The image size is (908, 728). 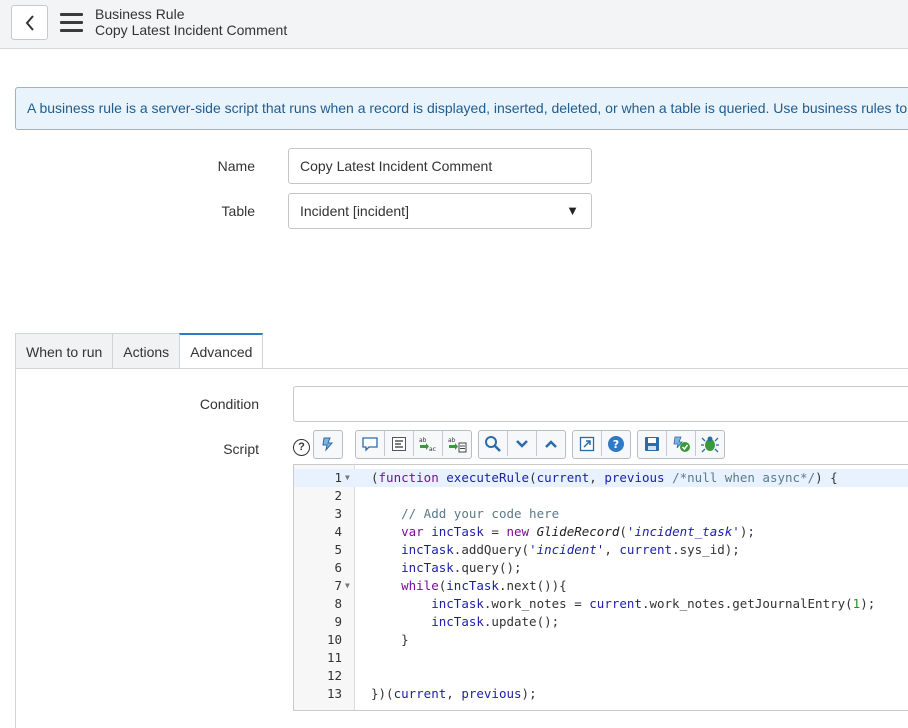 I want to click on code-text: incTask.update();, so click(x=495, y=621).